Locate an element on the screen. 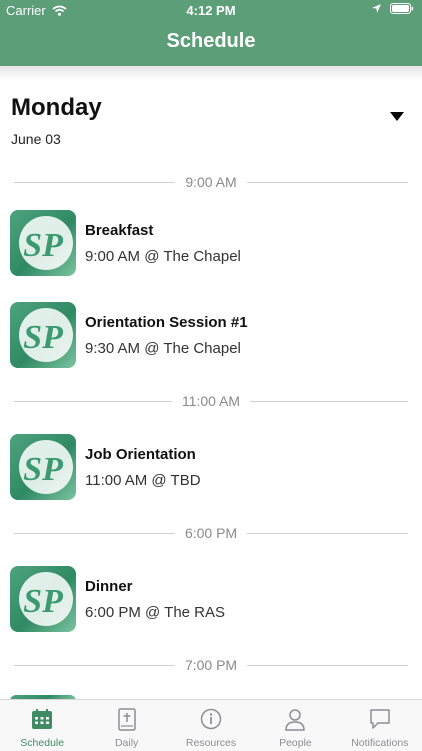  tab-schedule: Schedule is located at coordinates (42, 725).